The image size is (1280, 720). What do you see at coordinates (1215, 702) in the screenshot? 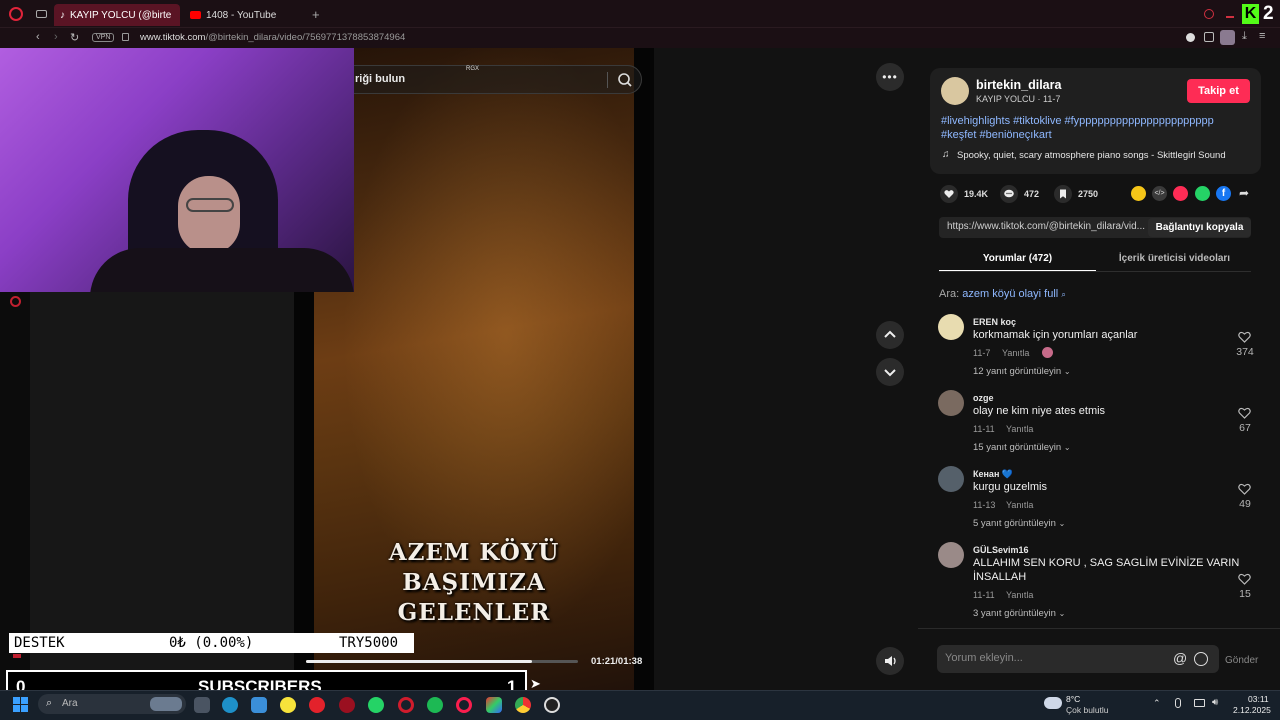
I see `volume-tray-icon: 🔊︎` at bounding box center [1215, 702].